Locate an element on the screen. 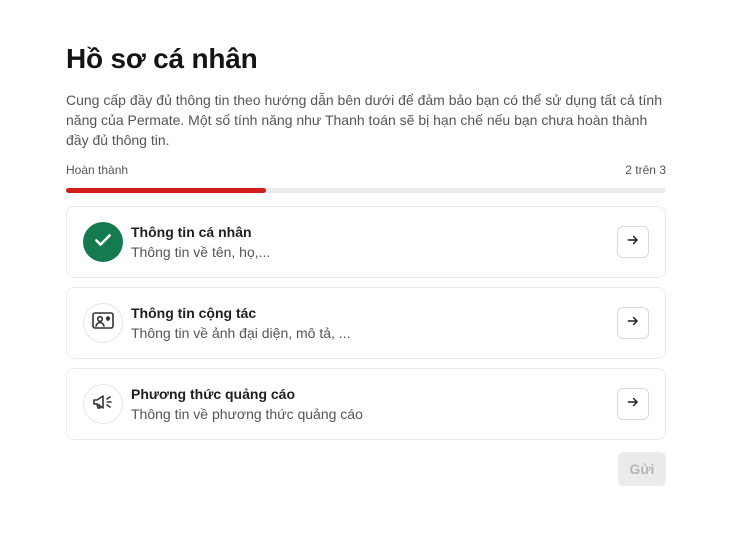 The height and width of the screenshot is (542, 740). submit-button: Gửi is located at coordinates (642, 469).